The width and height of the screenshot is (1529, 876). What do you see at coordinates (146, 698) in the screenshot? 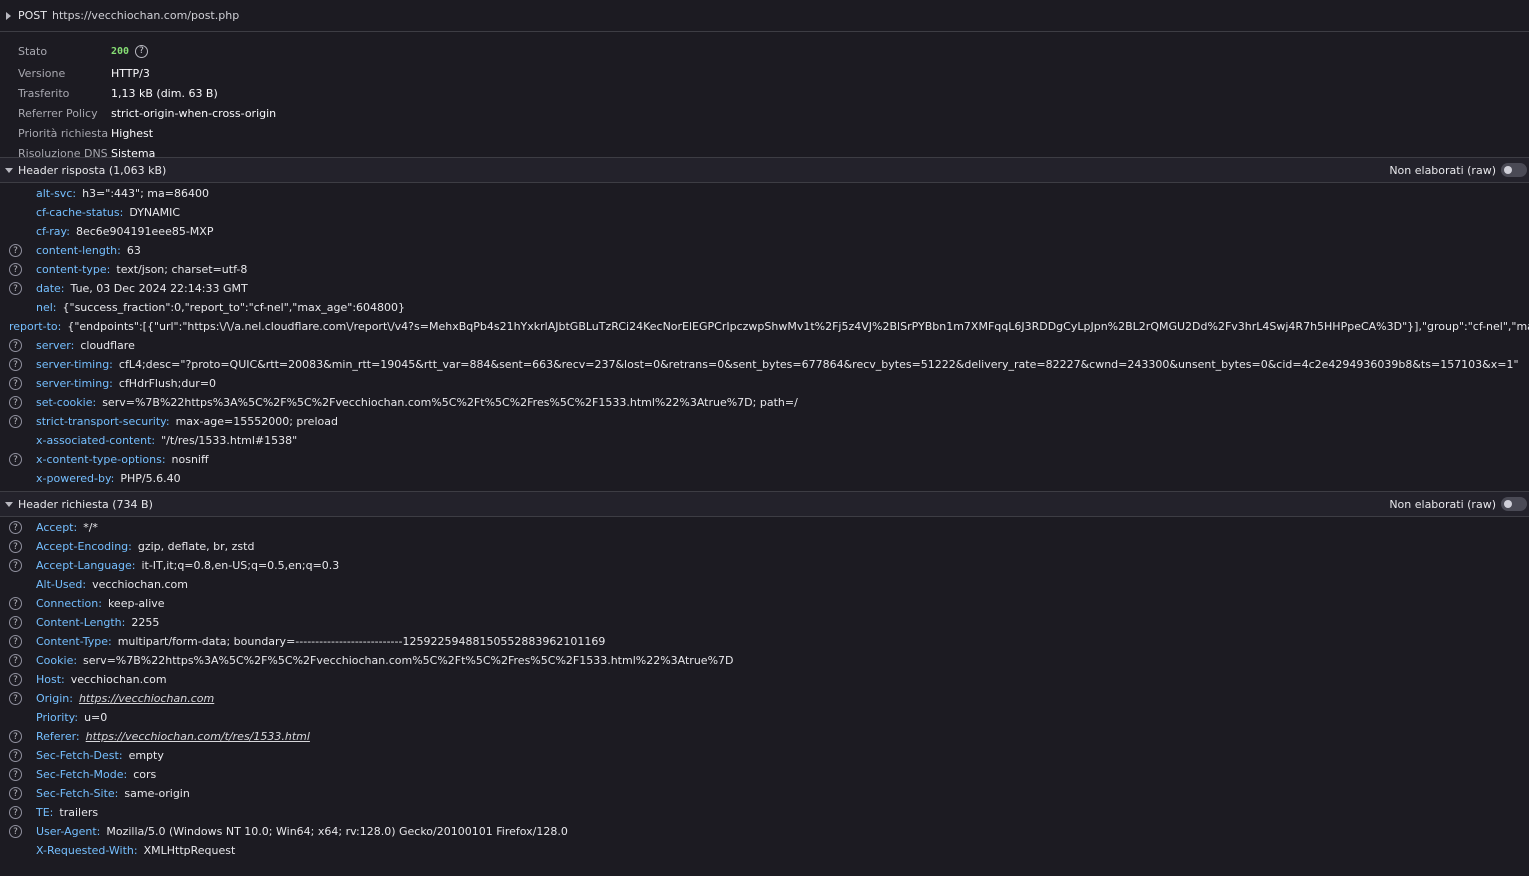
I see `header-value-link: https://vecchiochan.com` at bounding box center [146, 698].